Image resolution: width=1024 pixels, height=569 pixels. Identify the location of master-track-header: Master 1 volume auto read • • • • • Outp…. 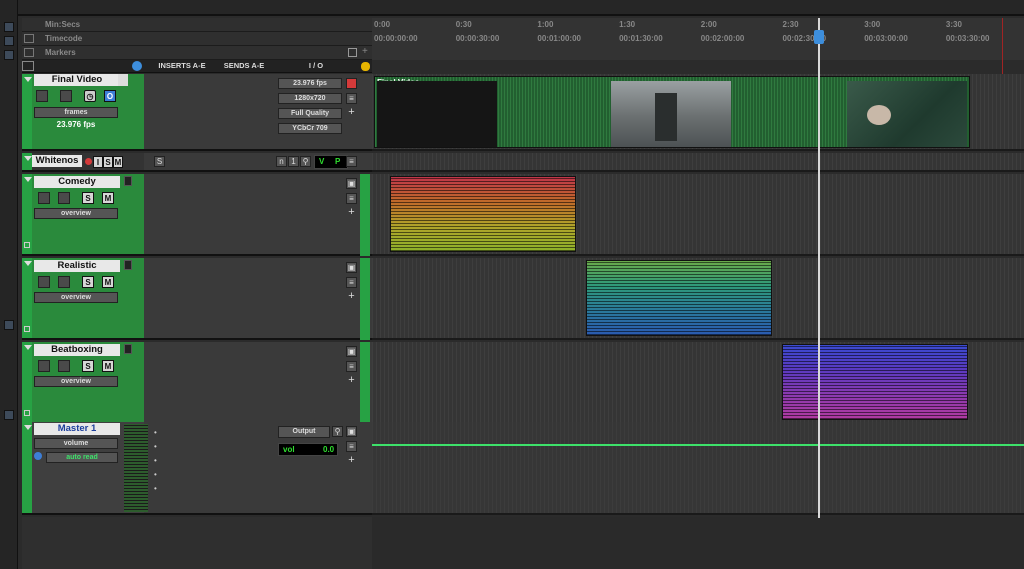
(197, 468).